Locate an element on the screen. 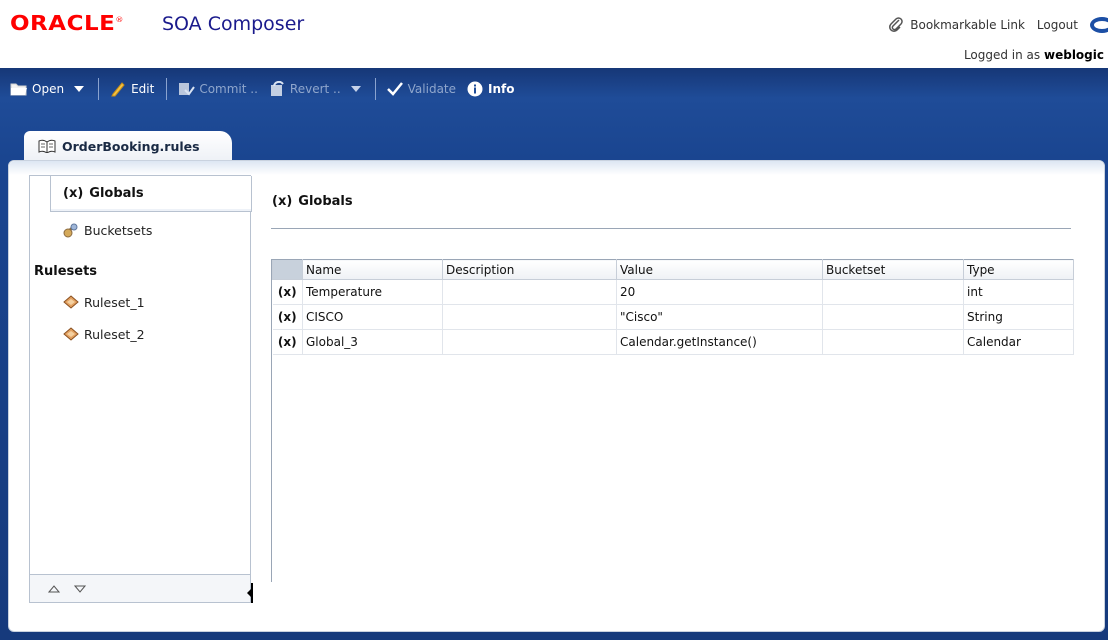  table-row: (x) Temperature 20 int is located at coordinates (673, 292).